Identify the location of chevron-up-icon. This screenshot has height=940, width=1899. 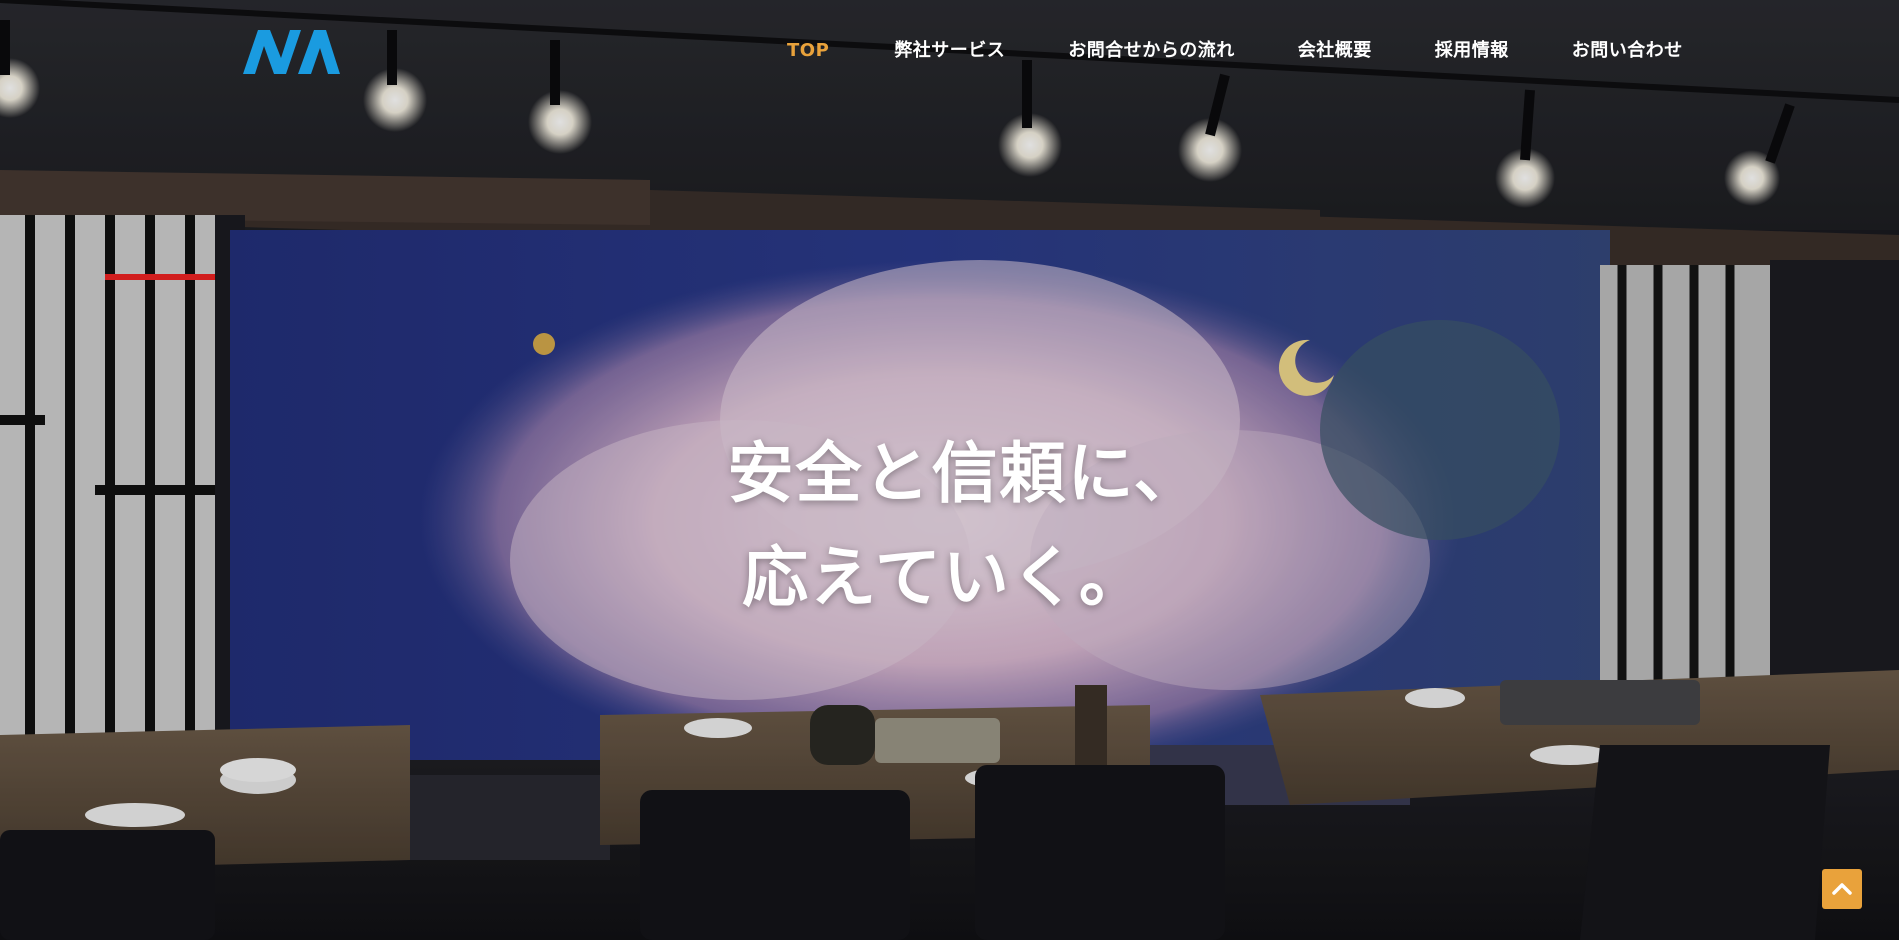
(1842, 889).